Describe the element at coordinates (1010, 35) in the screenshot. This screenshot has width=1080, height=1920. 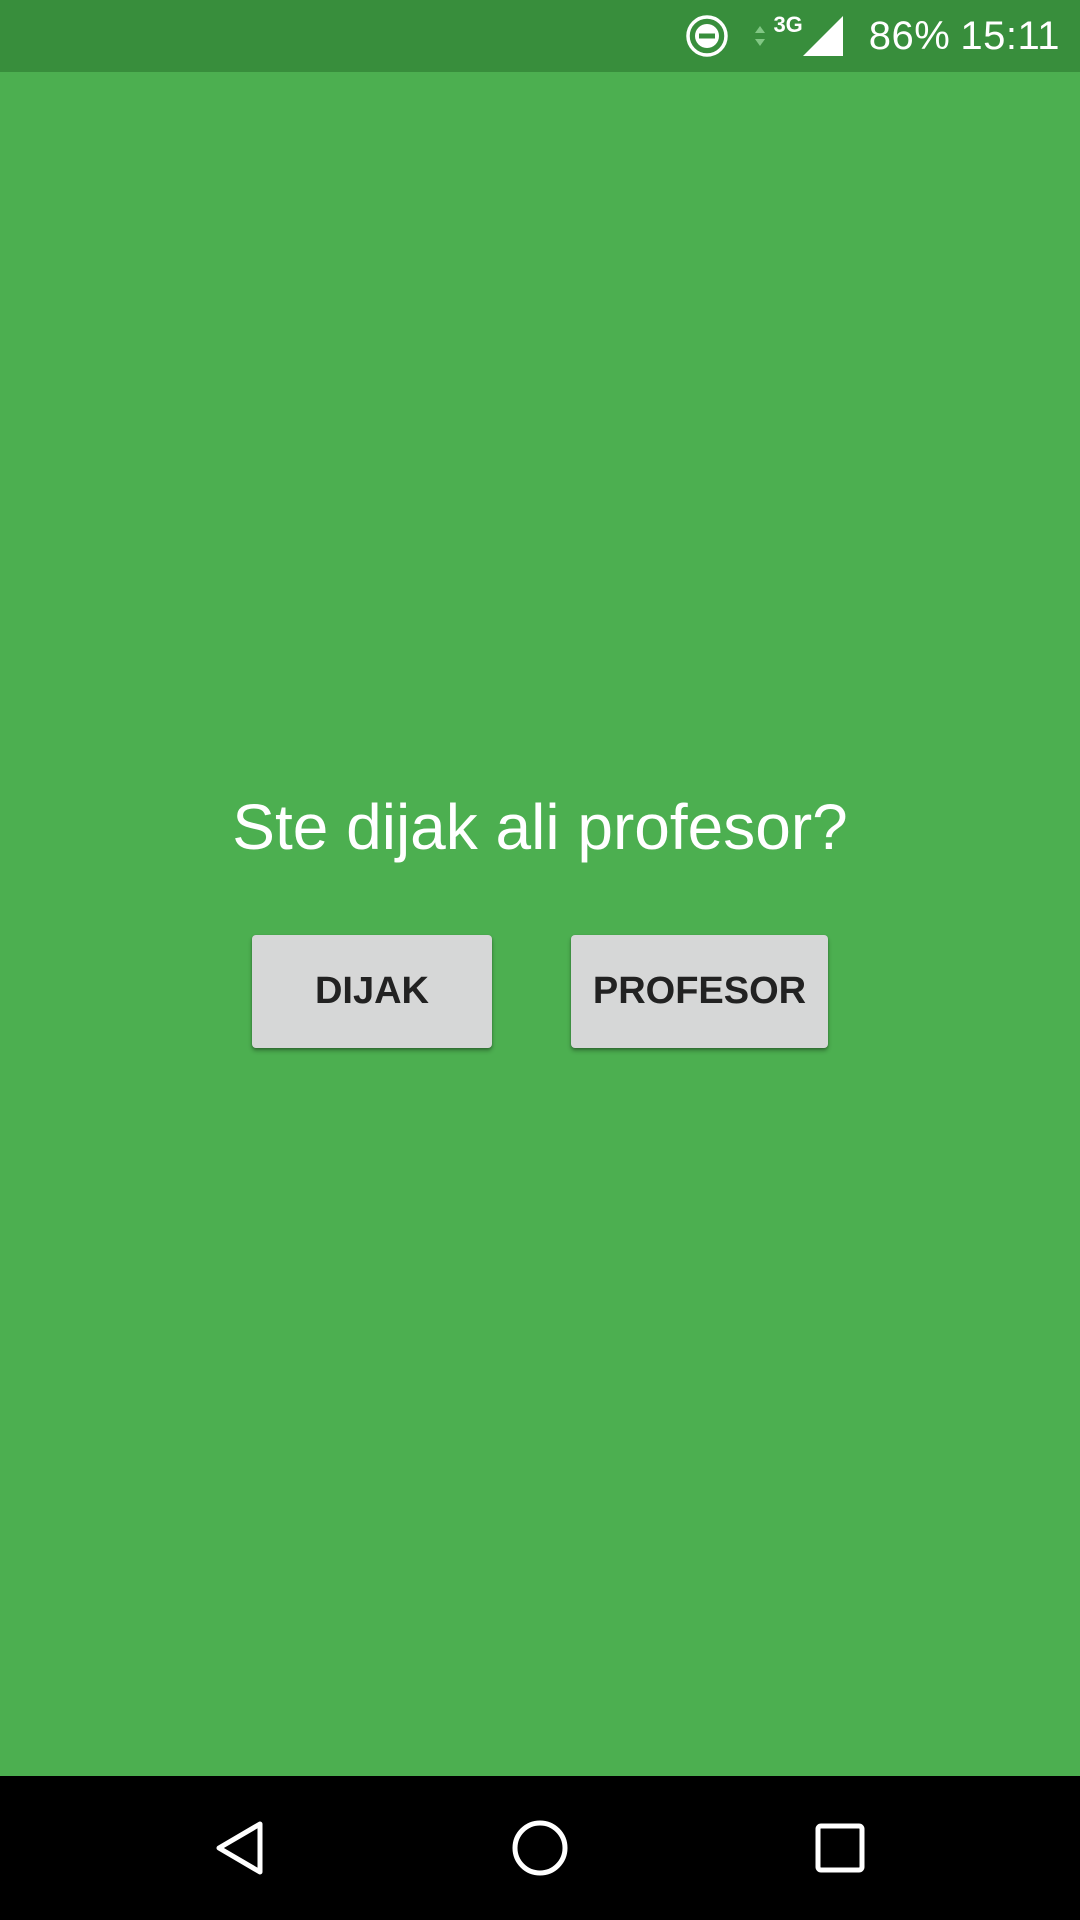
I see `clock: 15:11` at that location.